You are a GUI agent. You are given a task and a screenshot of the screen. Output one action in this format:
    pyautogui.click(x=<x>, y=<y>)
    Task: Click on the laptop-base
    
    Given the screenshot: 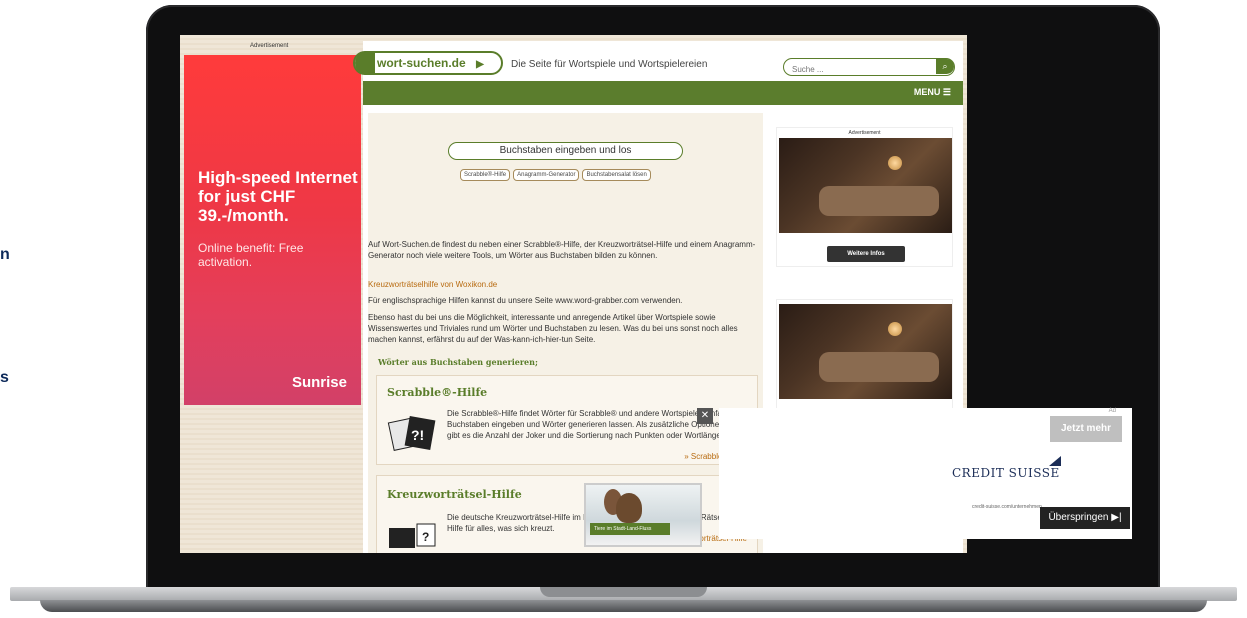 What is the action you would take?
    pyautogui.click(x=623, y=601)
    